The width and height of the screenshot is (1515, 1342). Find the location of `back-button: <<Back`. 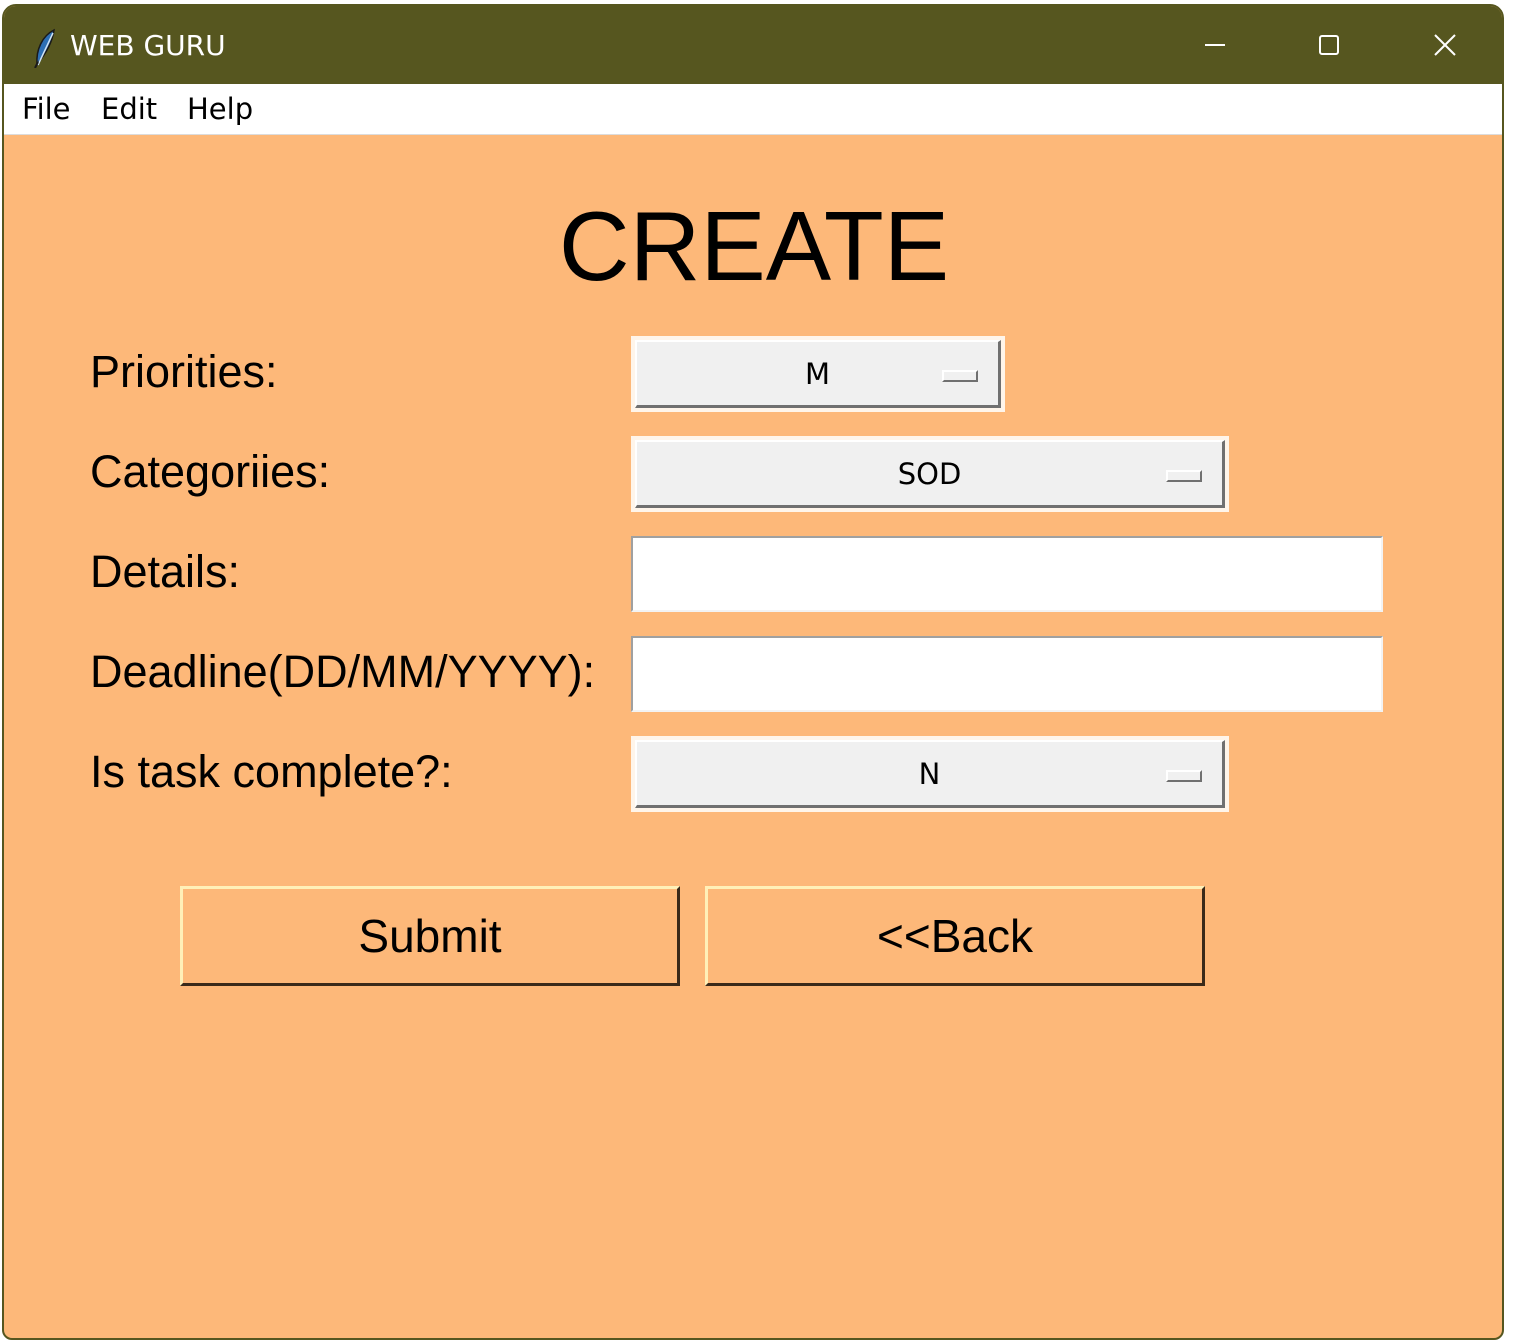

back-button: <<Back is located at coordinates (955, 936).